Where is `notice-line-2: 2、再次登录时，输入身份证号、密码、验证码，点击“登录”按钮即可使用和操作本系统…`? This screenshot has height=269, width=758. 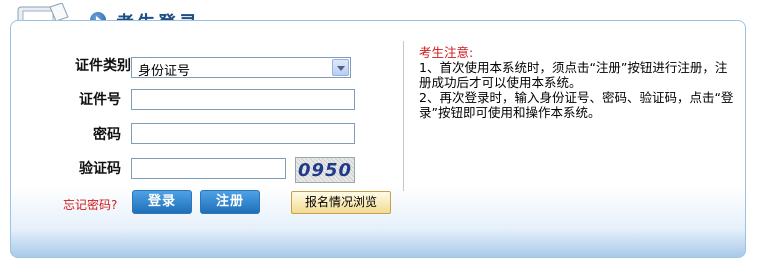
notice-line-2: 2、再次登录时，输入身份证号、密码、验证码，点击“登录”按钮即可使用和操作本系统… is located at coordinates (576, 105).